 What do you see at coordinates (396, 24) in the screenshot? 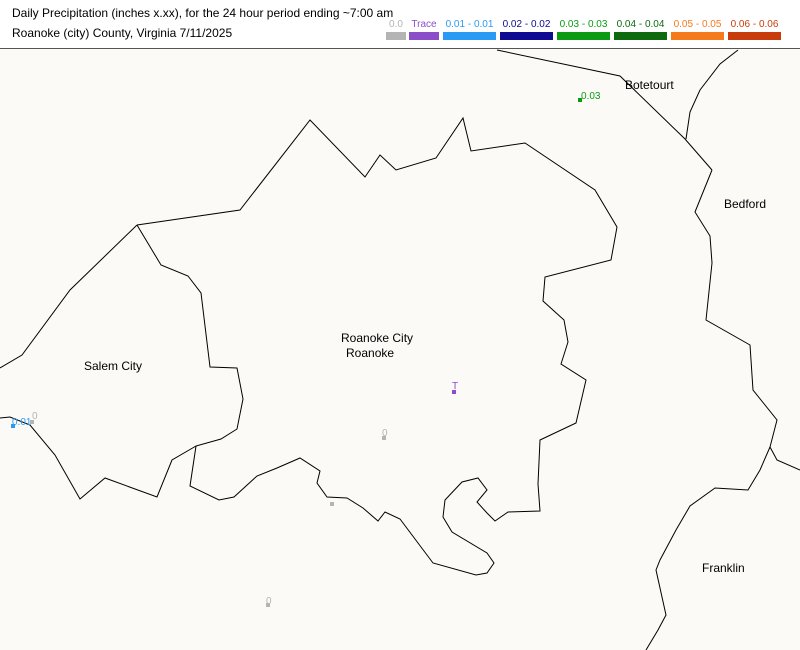
I see `legend-label: 0.0` at bounding box center [396, 24].